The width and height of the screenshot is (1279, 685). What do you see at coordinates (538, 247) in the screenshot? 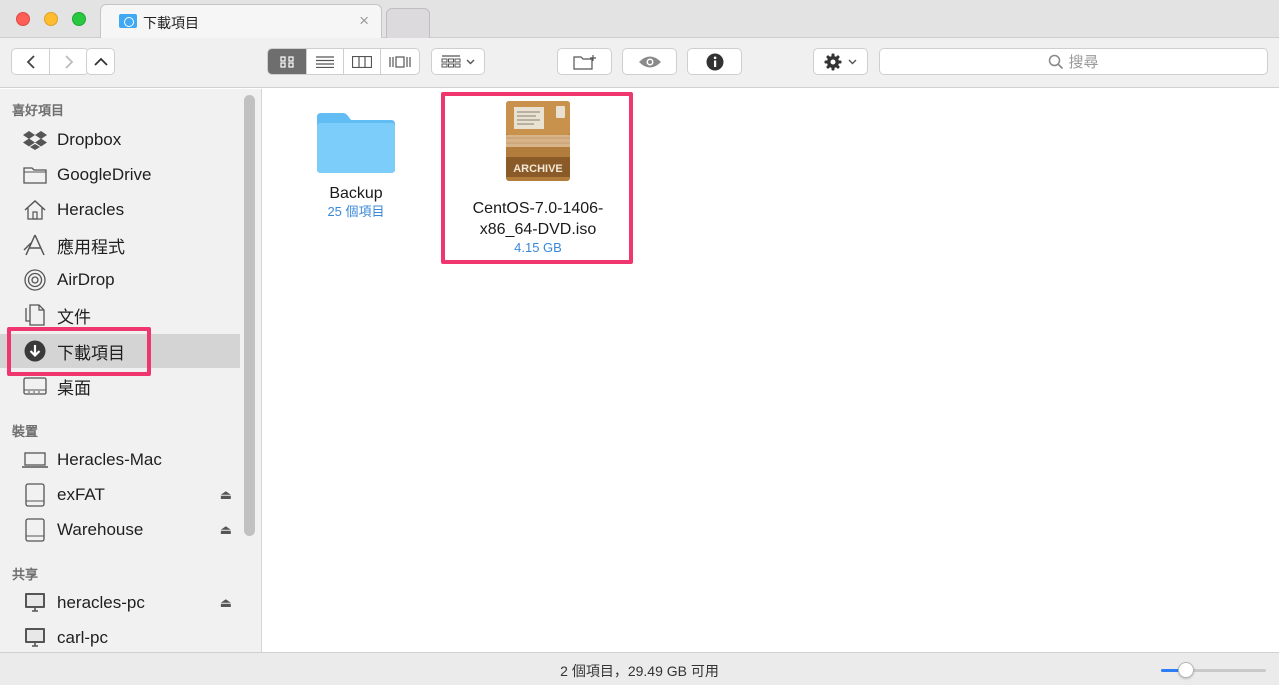
I see `file-meta: 4.15 GB` at bounding box center [538, 247].